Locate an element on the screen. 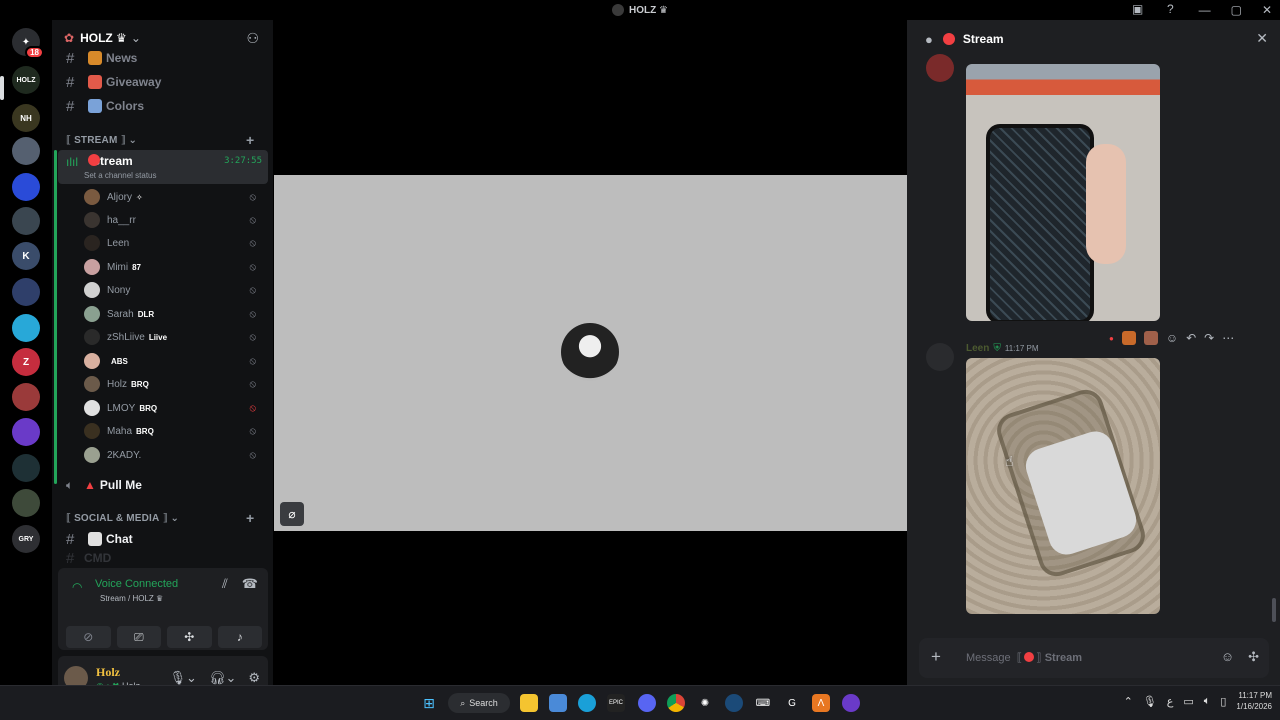 The image size is (1280, 720). voice-channel-pull-me: 🔈︎ ▲ Pull Me is located at coordinates (162, 485).